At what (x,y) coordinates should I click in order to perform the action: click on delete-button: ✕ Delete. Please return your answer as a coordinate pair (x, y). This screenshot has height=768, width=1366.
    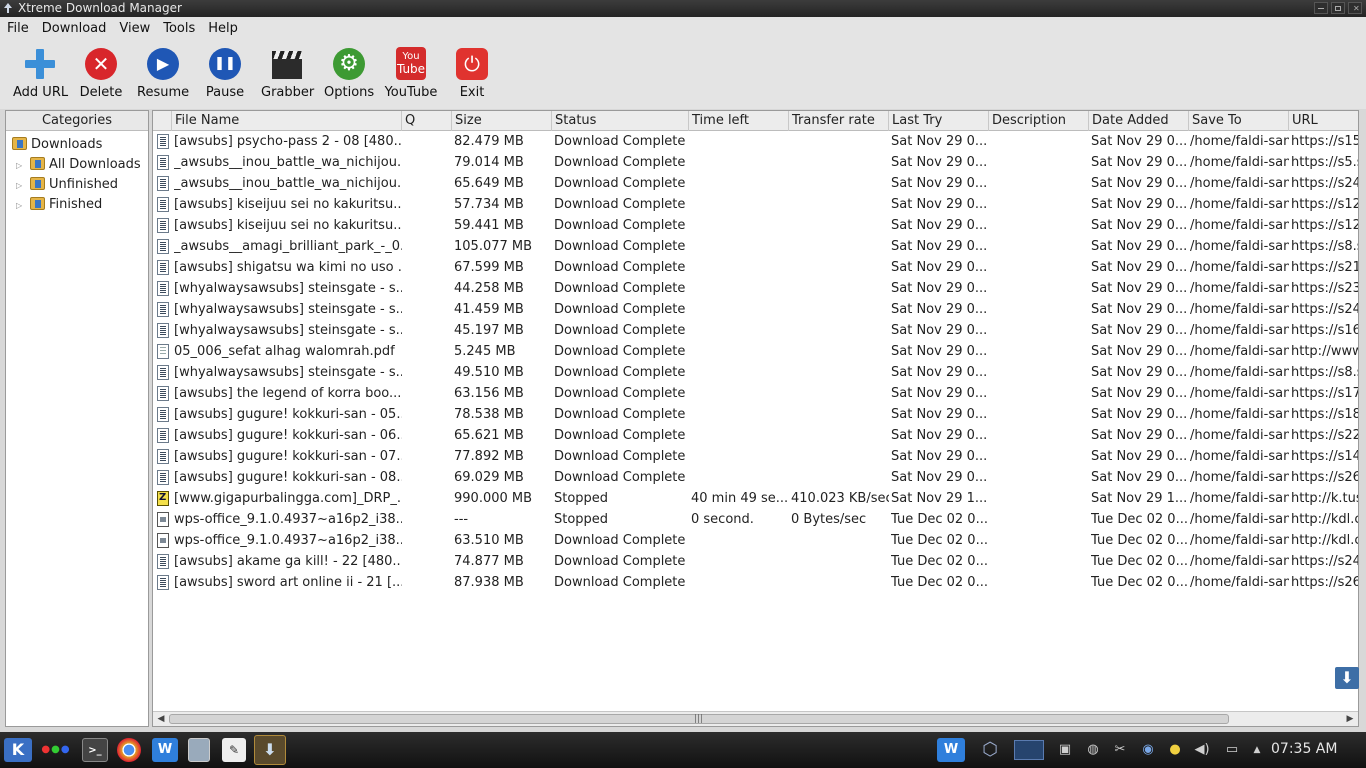
    Looking at the image, I should click on (101, 73).